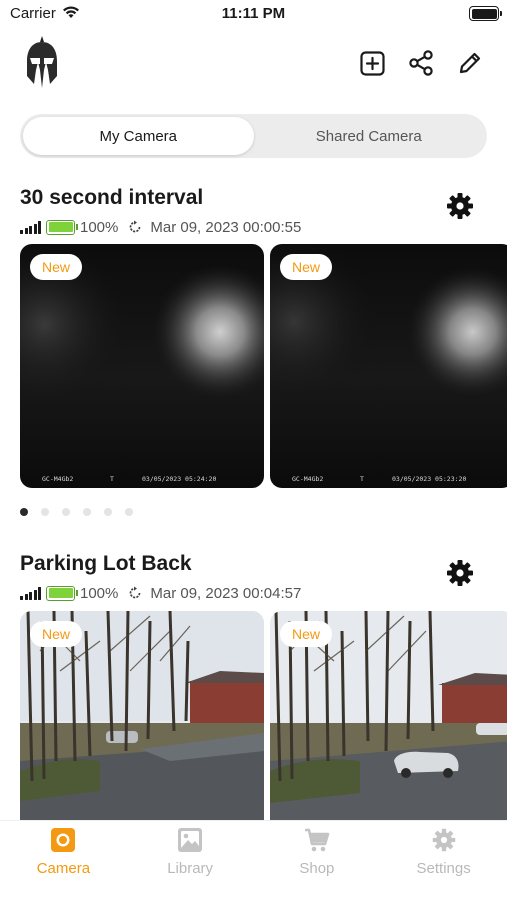  What do you see at coordinates (369, 136) in the screenshot?
I see `tab-shared-camera: Shared Camera` at bounding box center [369, 136].